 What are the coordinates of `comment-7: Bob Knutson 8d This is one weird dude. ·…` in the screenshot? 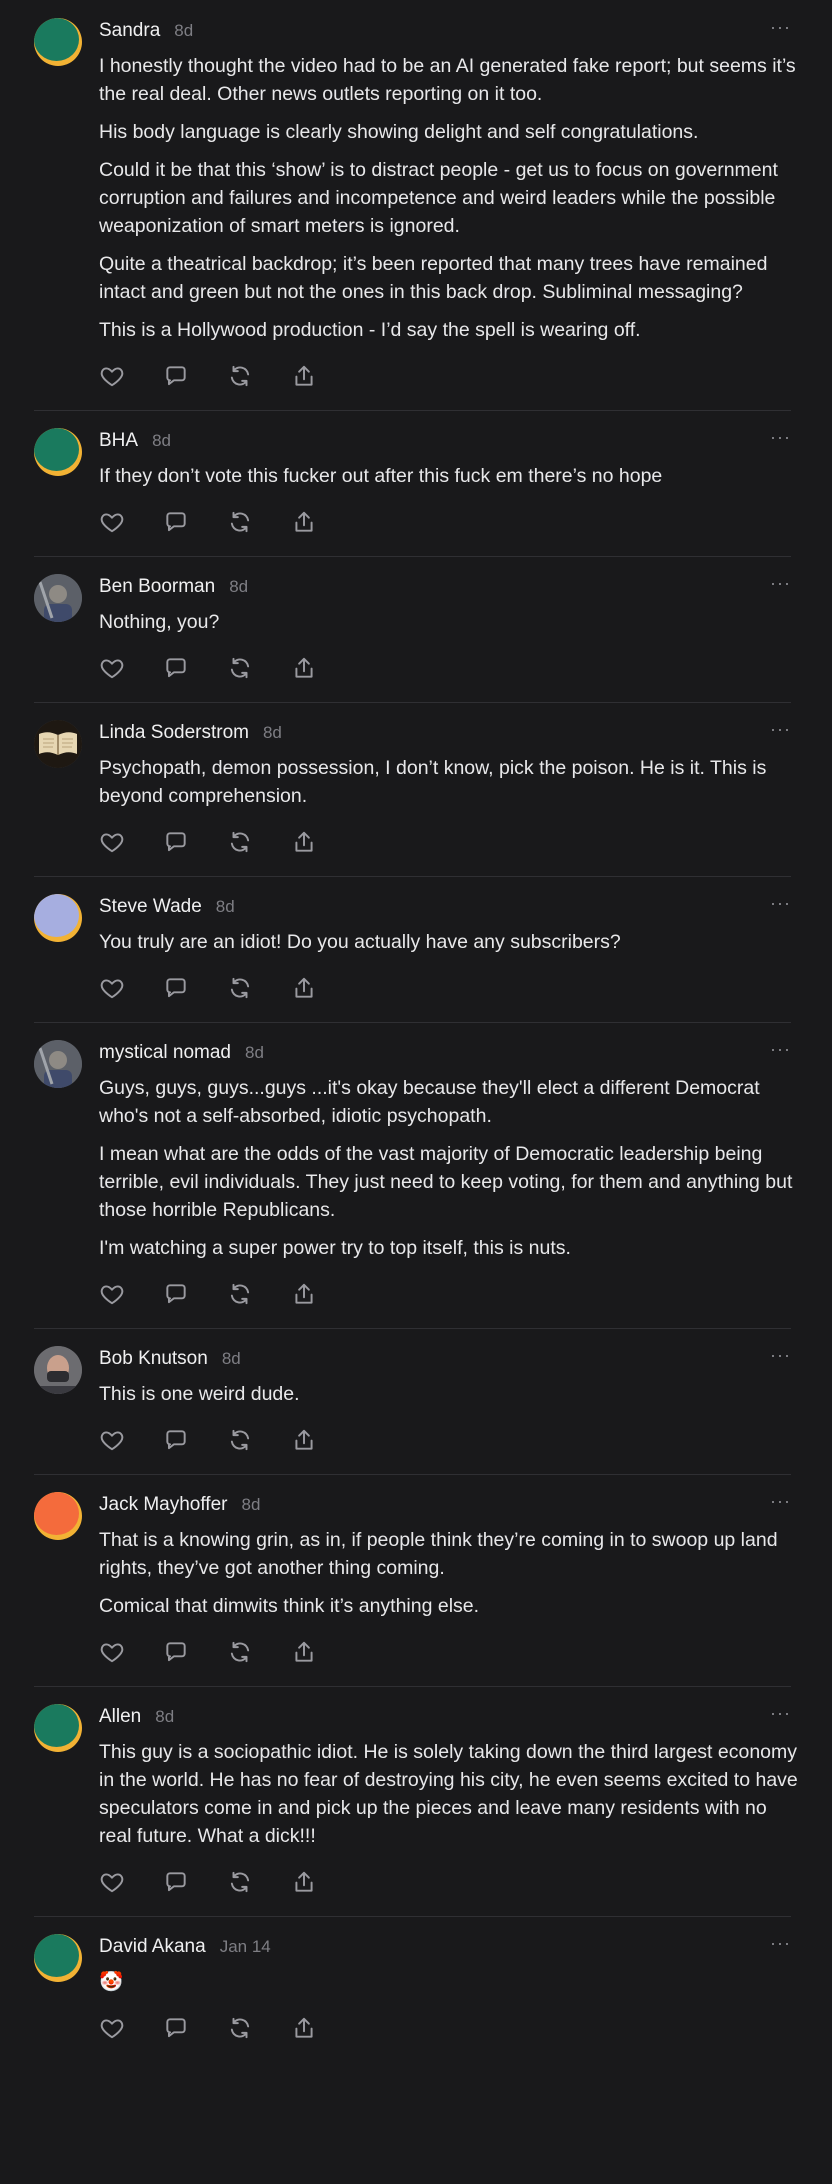 It's located at (416, 1401).